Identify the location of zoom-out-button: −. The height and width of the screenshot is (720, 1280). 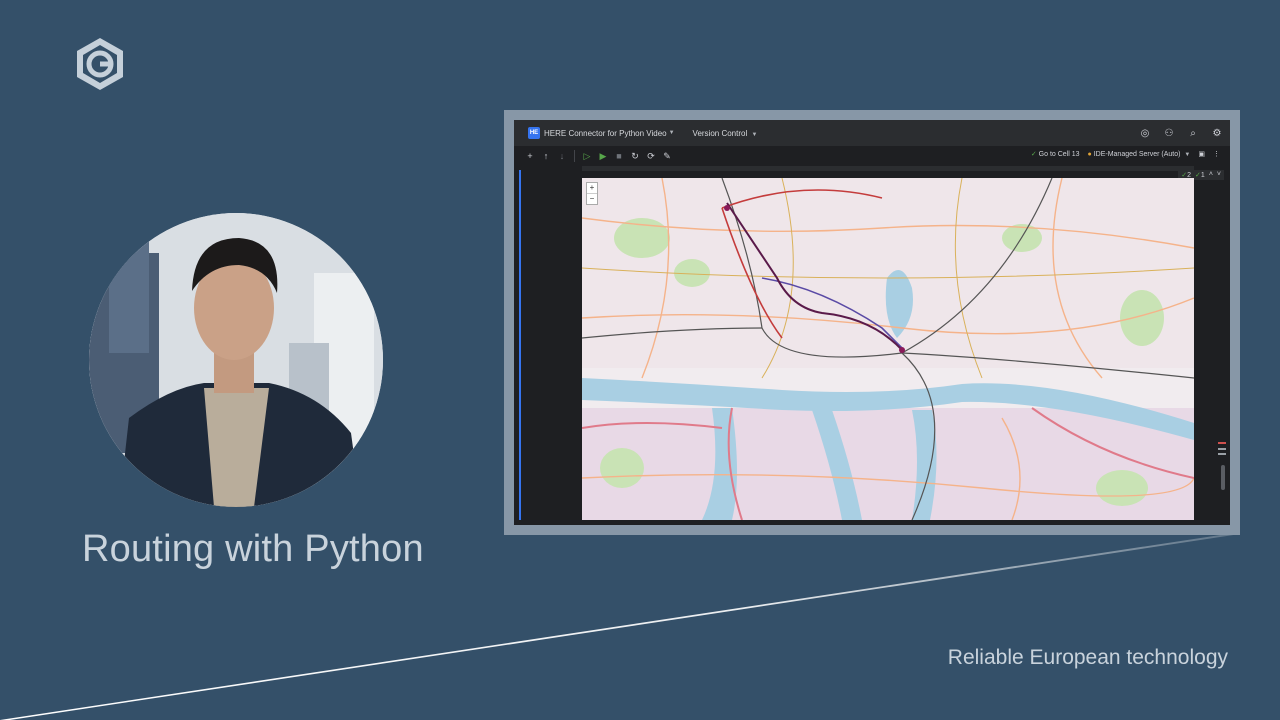
(592, 198).